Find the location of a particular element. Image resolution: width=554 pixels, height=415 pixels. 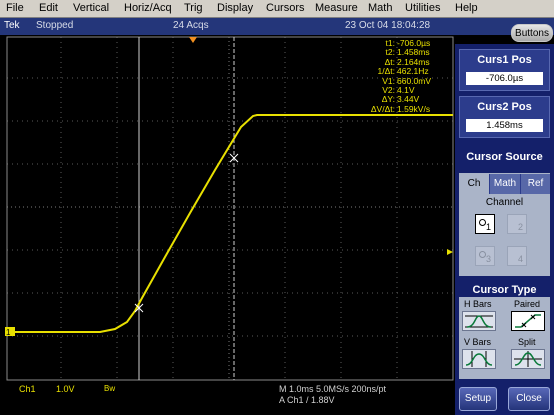

channel1-ground-marker-icon: 1 is located at coordinates (10, 332).